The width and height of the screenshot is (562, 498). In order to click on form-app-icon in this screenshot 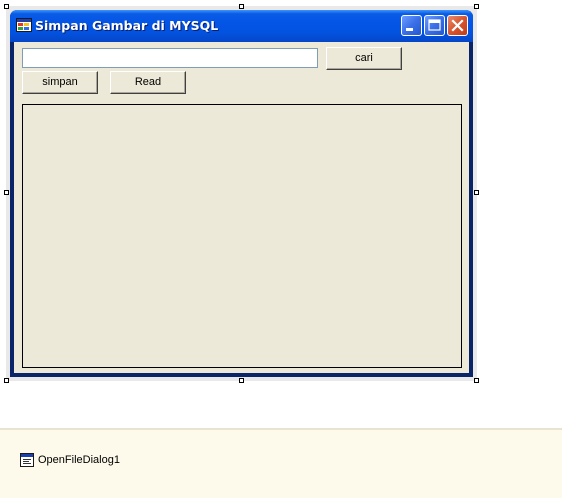, I will do `click(24, 25)`.